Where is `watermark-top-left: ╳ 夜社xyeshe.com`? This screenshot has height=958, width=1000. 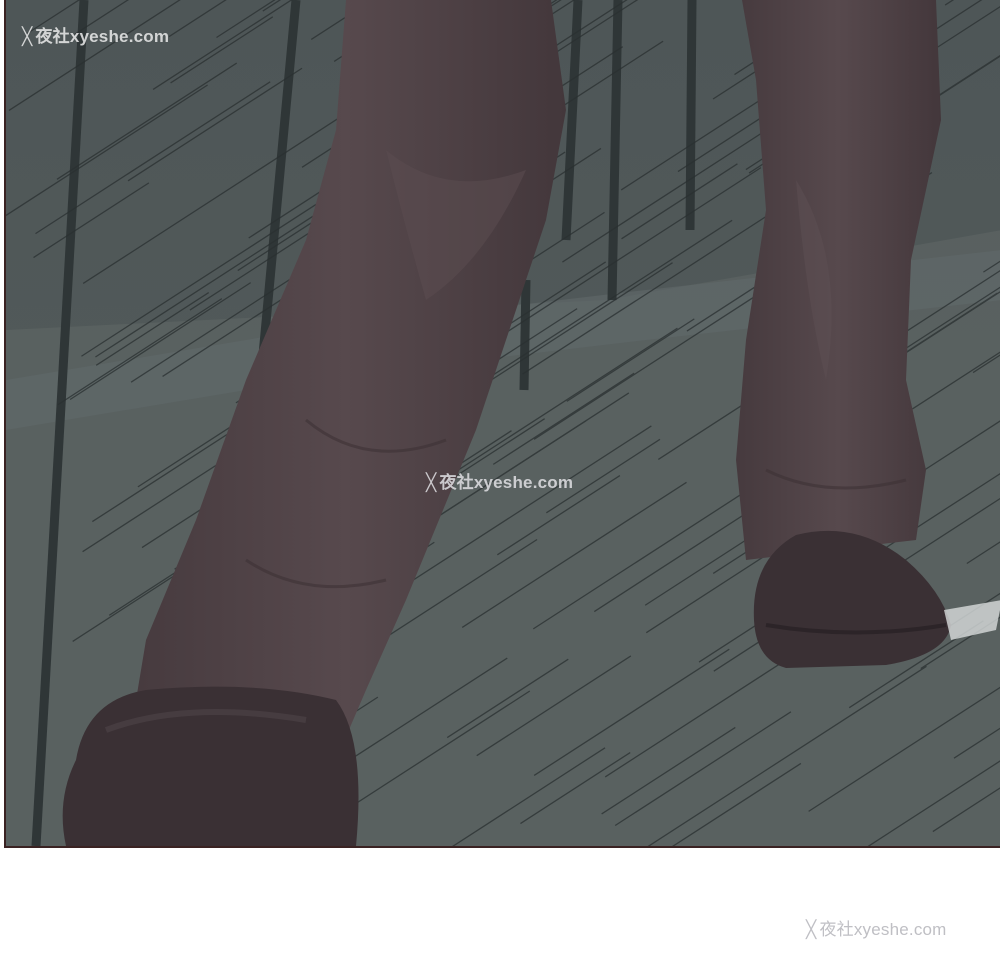 watermark-top-left: ╳ 夜社xyeshe.com is located at coordinates (95, 34).